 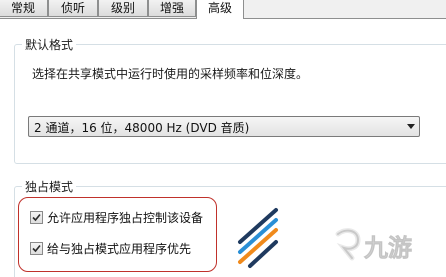 I want to click on tab-listen: 侦听, so click(x=73, y=8).